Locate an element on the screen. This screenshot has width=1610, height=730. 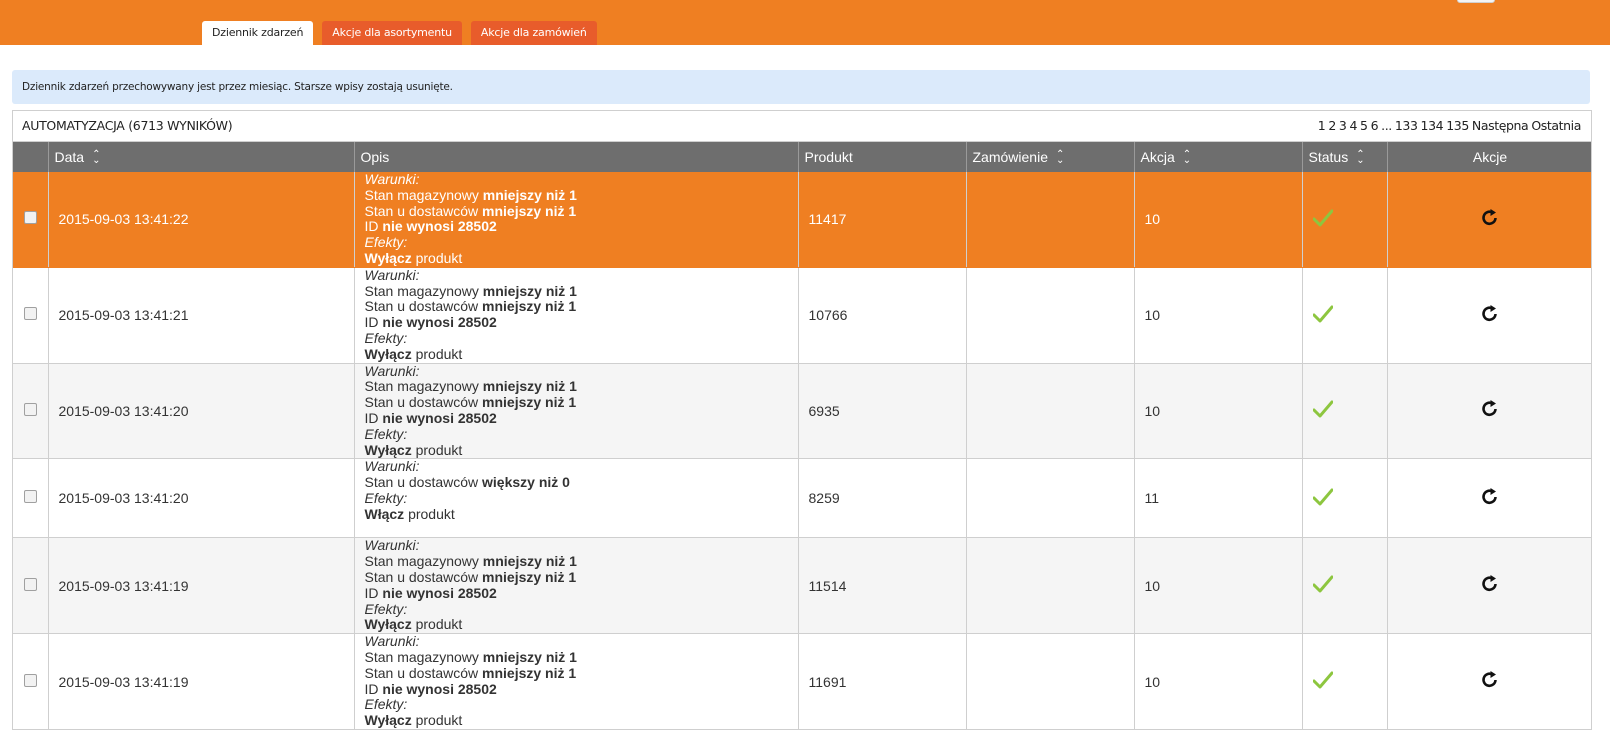
effects-label: Efekty: is located at coordinates (386, 497).